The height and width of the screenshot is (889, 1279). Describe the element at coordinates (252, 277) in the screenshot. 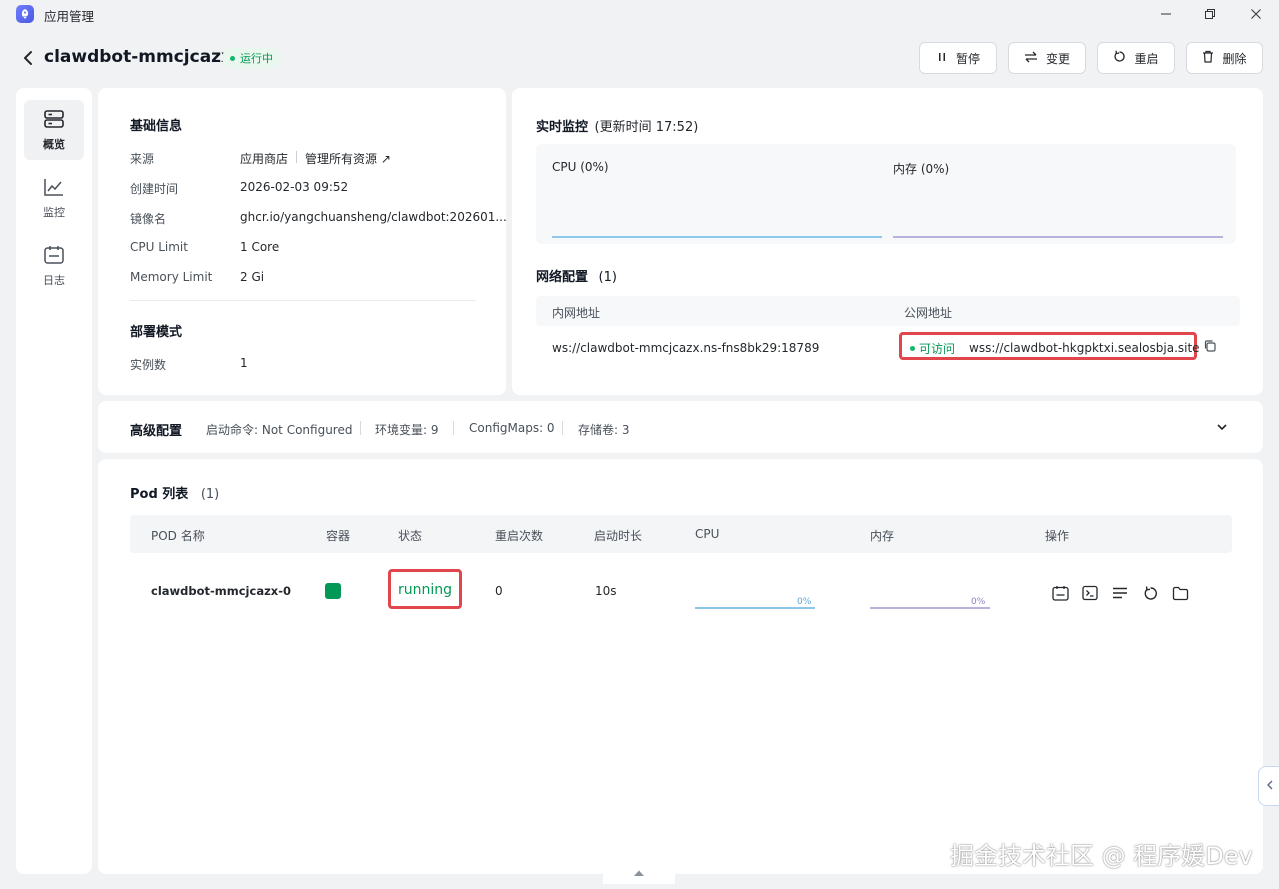

I see `memory-limit-value: 2 Gi` at that location.